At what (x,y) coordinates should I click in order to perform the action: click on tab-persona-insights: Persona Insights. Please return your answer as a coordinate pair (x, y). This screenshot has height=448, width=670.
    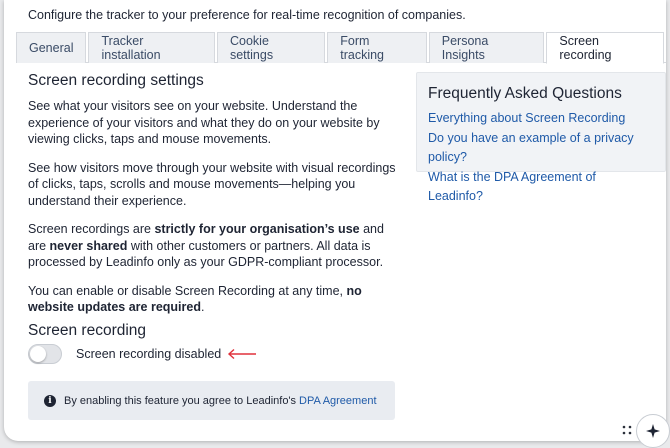
    Looking at the image, I should click on (486, 47).